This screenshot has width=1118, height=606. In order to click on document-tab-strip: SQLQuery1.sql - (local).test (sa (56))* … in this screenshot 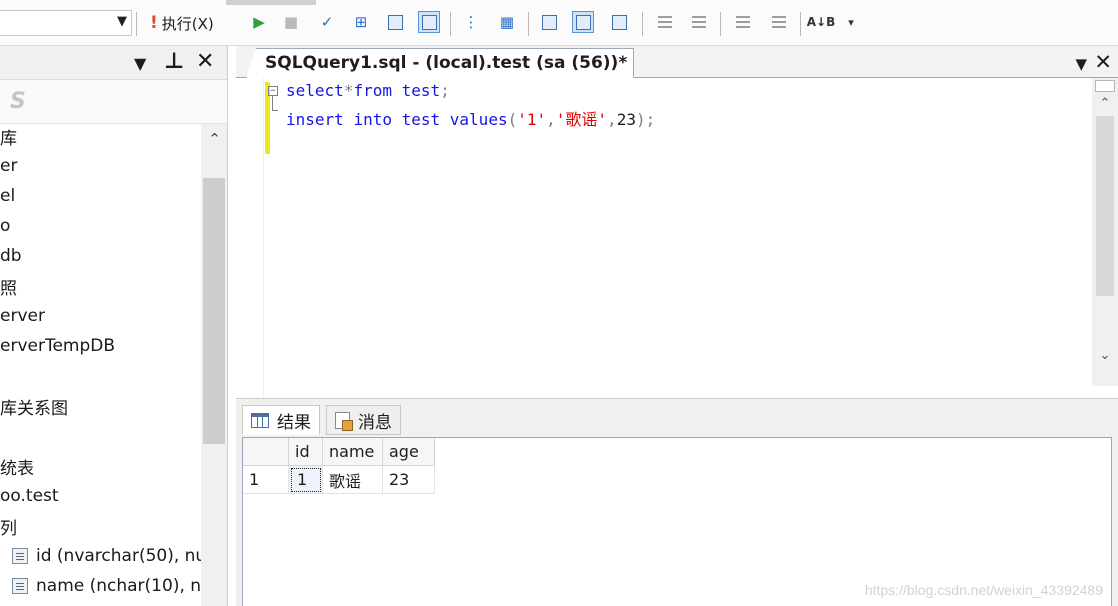, I will do `click(677, 62)`.